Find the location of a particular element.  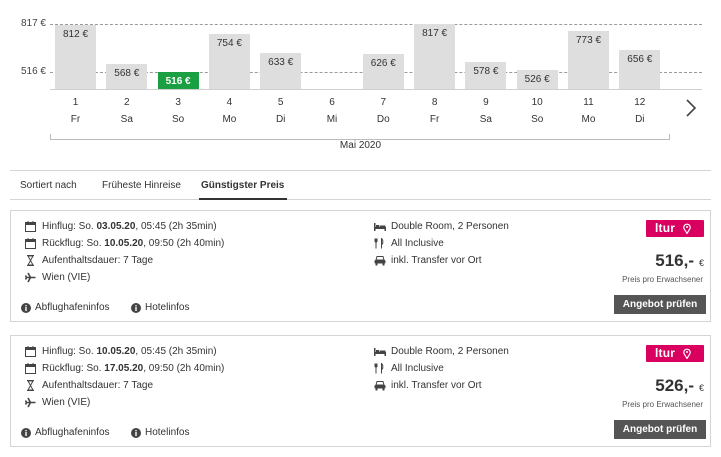

price-bar: 656 € is located at coordinates (640, 69).